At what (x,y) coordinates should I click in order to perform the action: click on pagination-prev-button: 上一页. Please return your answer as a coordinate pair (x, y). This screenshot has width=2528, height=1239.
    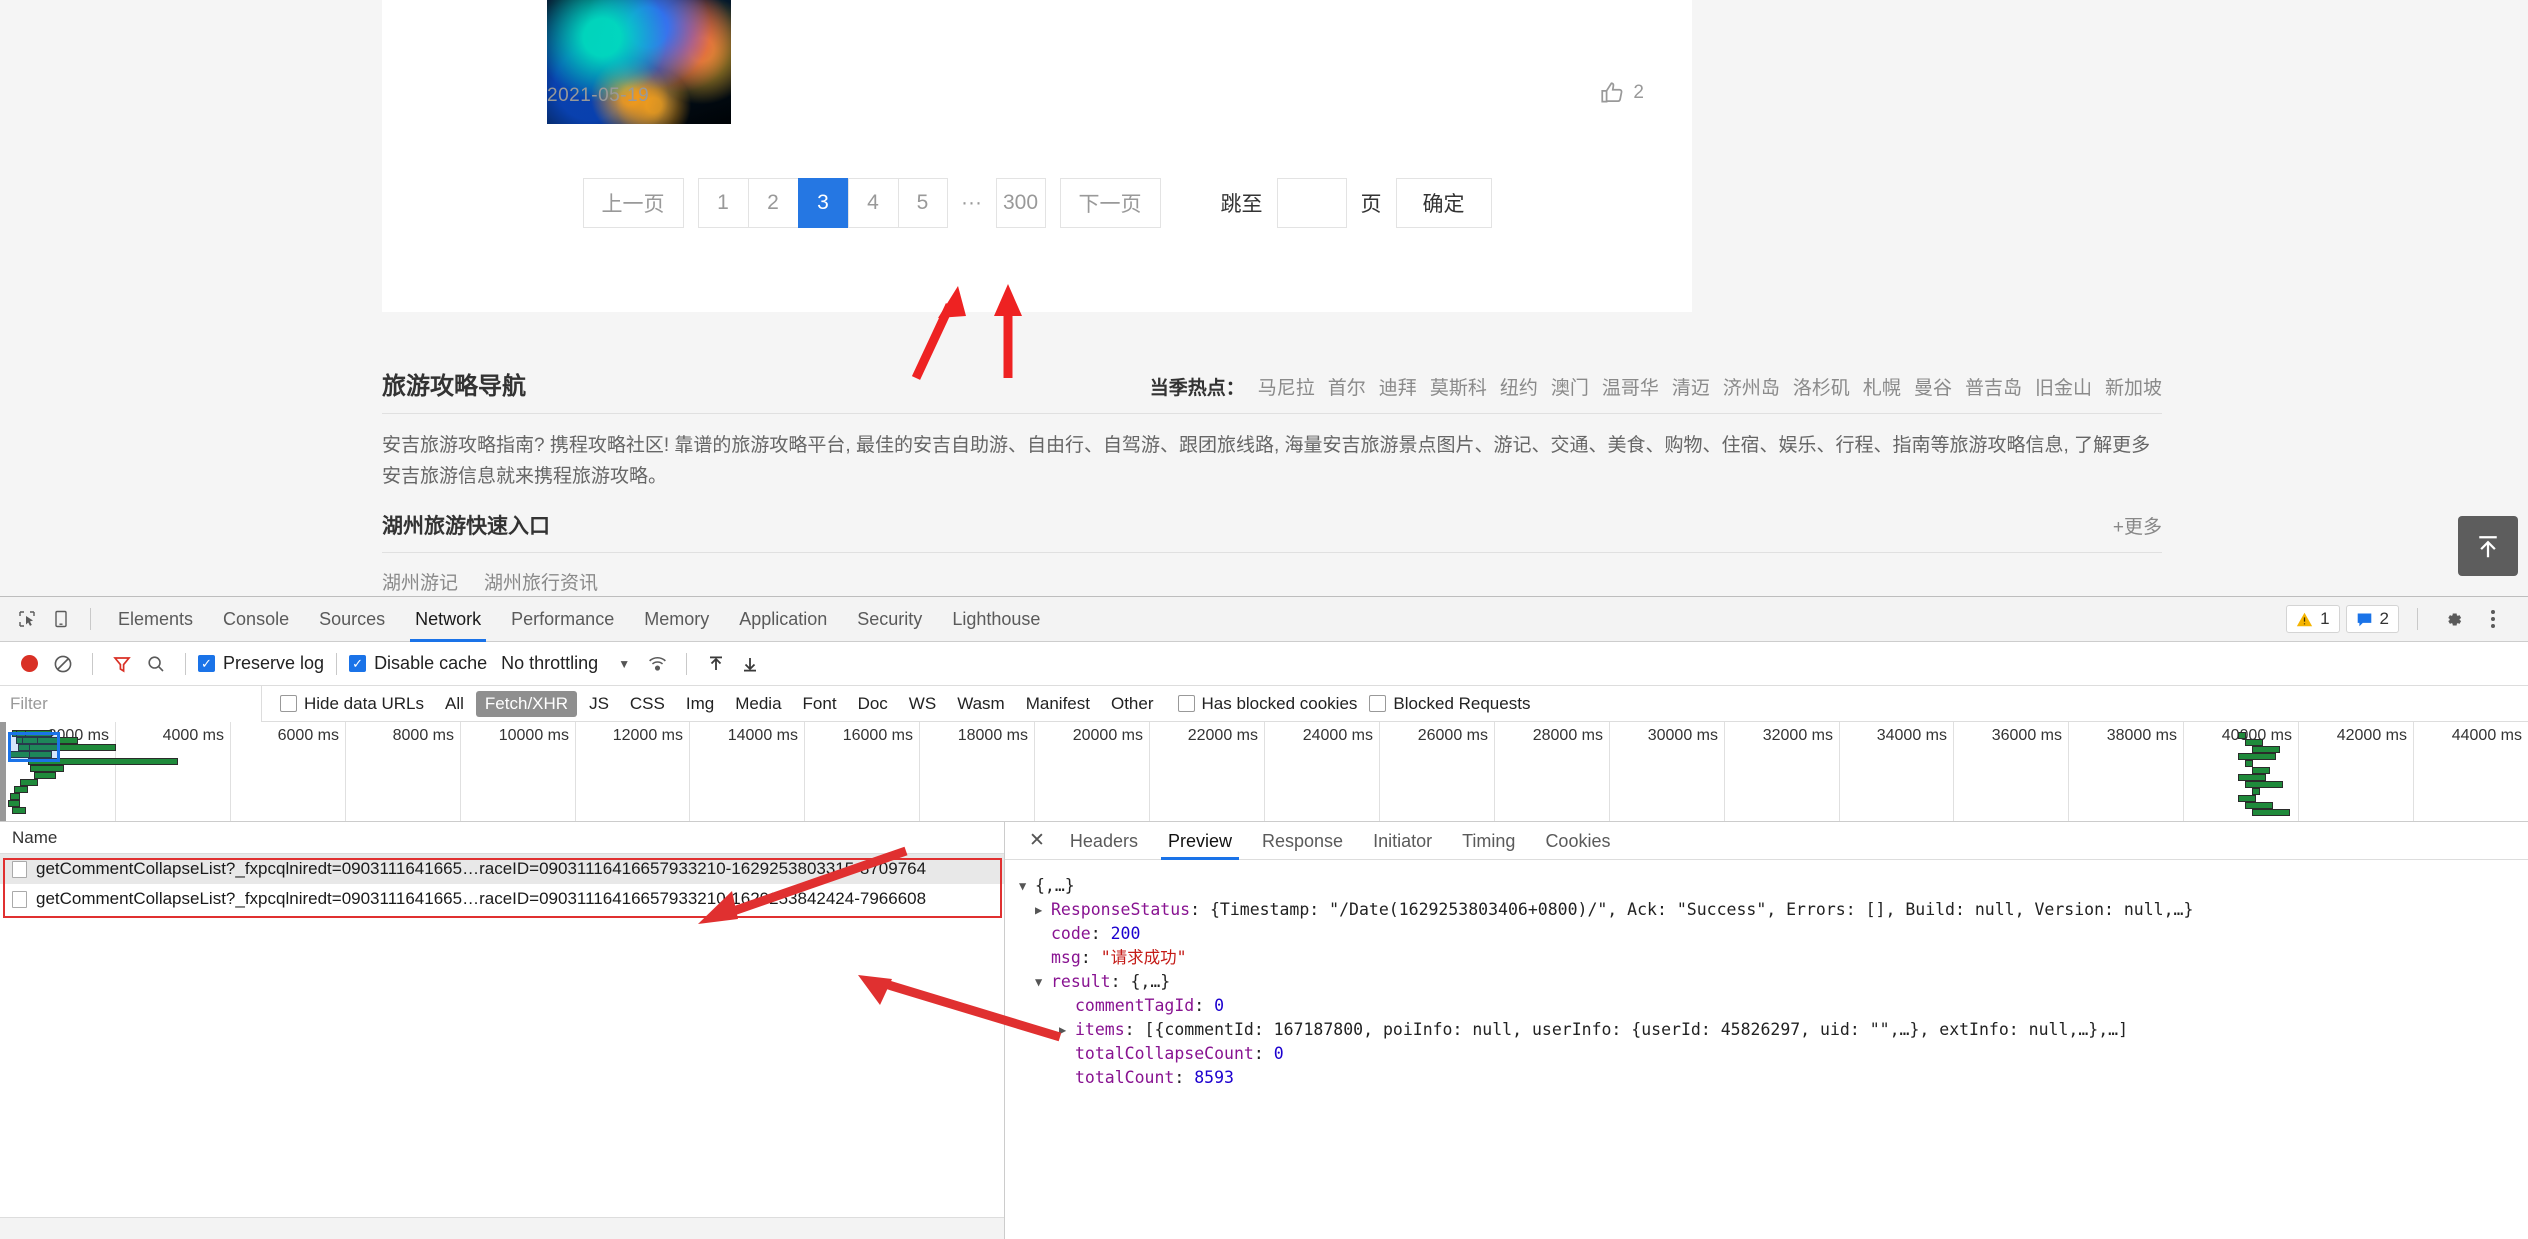
    Looking at the image, I should click on (633, 203).